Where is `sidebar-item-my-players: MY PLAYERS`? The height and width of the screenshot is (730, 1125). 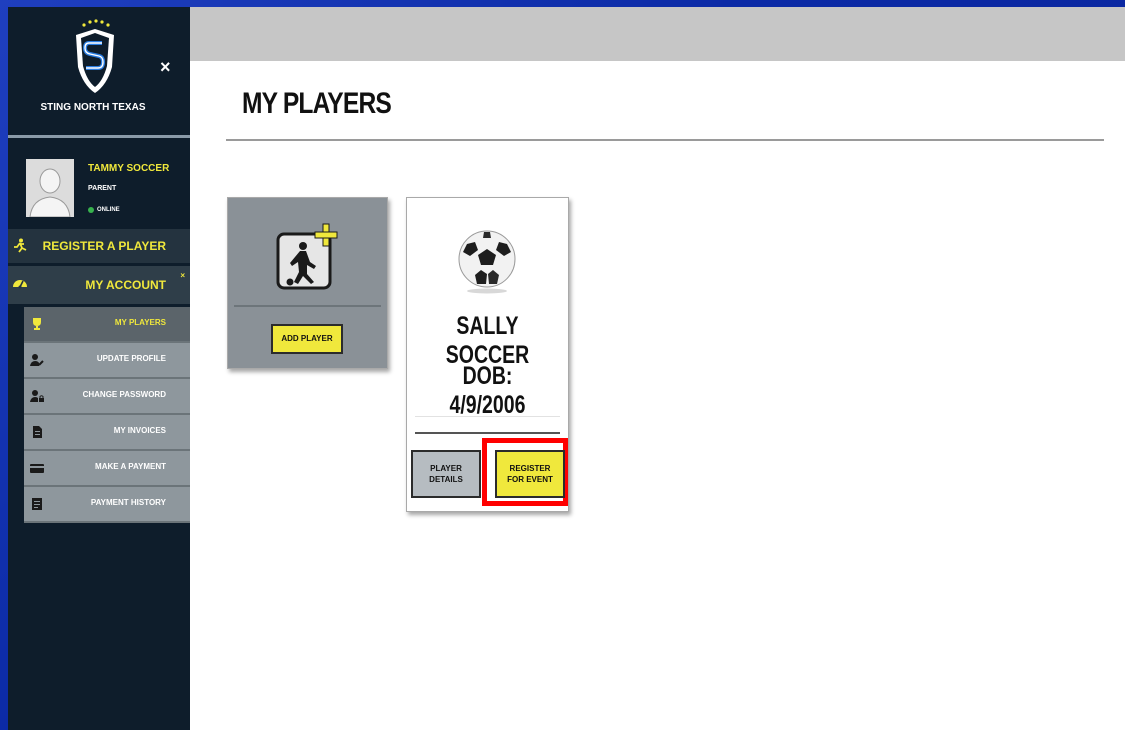 sidebar-item-my-players: MY PLAYERS is located at coordinates (107, 325).